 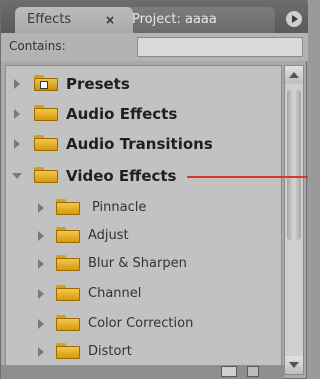 I want to click on tree-item-label: Adjust, so click(x=108, y=235).